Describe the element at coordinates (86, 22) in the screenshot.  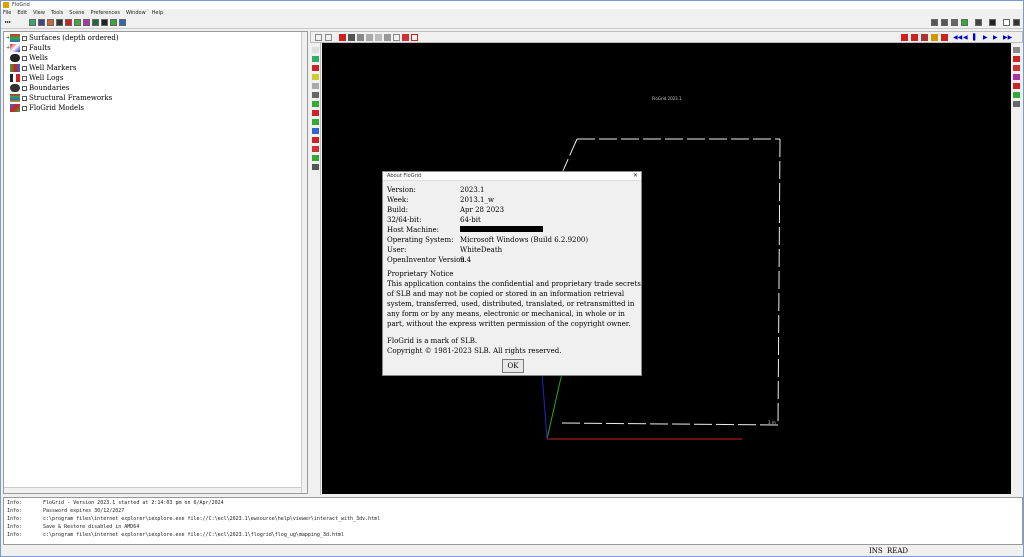
I see `scene-icon` at that location.